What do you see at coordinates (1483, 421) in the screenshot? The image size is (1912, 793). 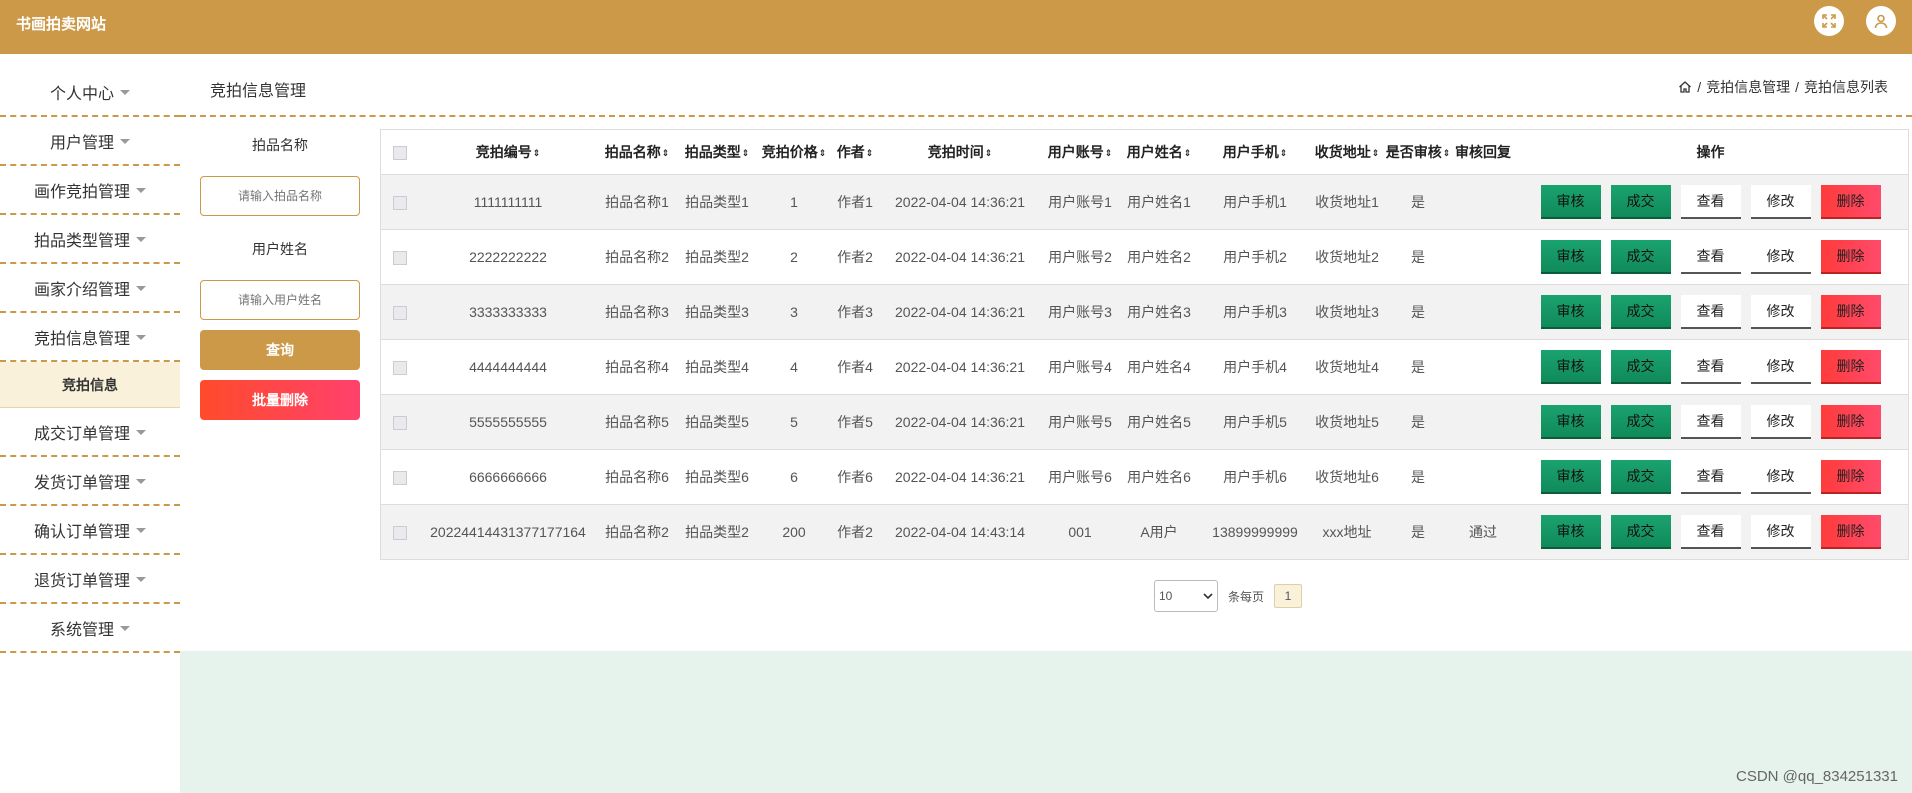 I see `table-cell` at bounding box center [1483, 421].